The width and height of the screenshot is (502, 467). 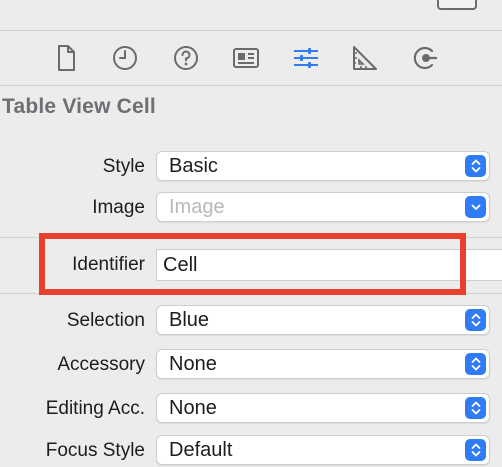 I want to click on accessory-row: Accessory None, so click(x=251, y=365).